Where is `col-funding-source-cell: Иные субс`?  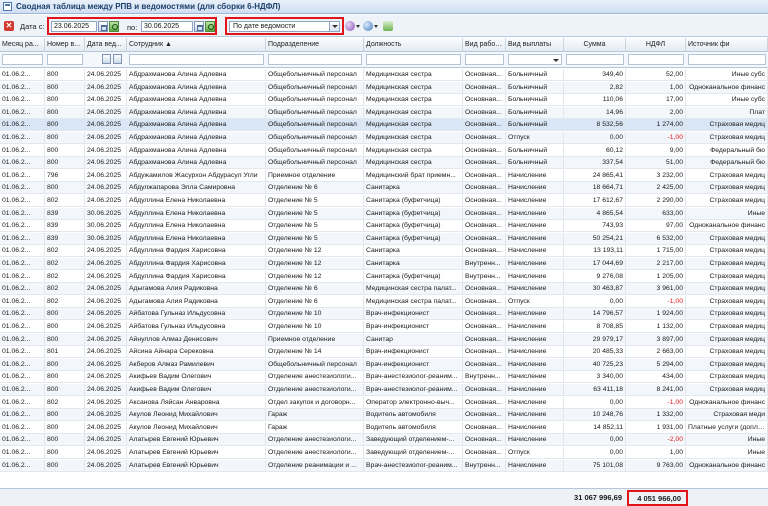
col-funding-source-cell: Иные субс is located at coordinates (727, 74).